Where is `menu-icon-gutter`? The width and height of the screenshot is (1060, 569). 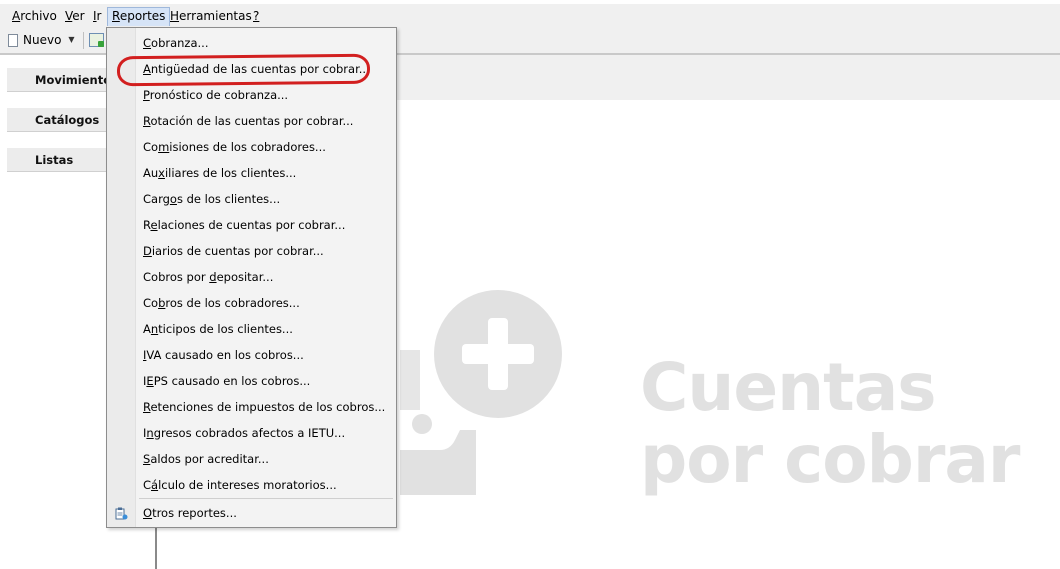 menu-icon-gutter is located at coordinates (121, 277).